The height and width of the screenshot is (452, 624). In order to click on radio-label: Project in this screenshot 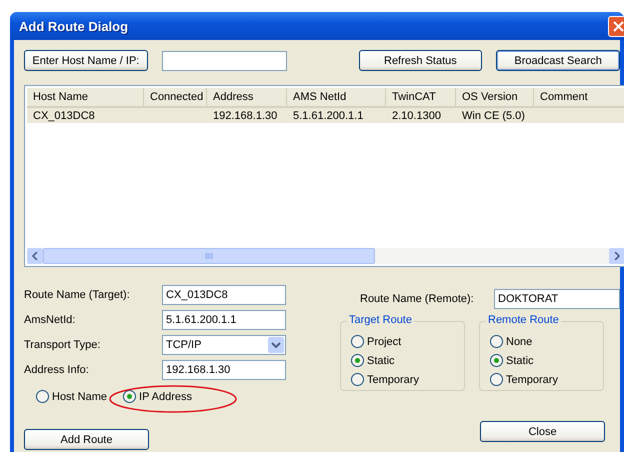, I will do `click(384, 342)`.